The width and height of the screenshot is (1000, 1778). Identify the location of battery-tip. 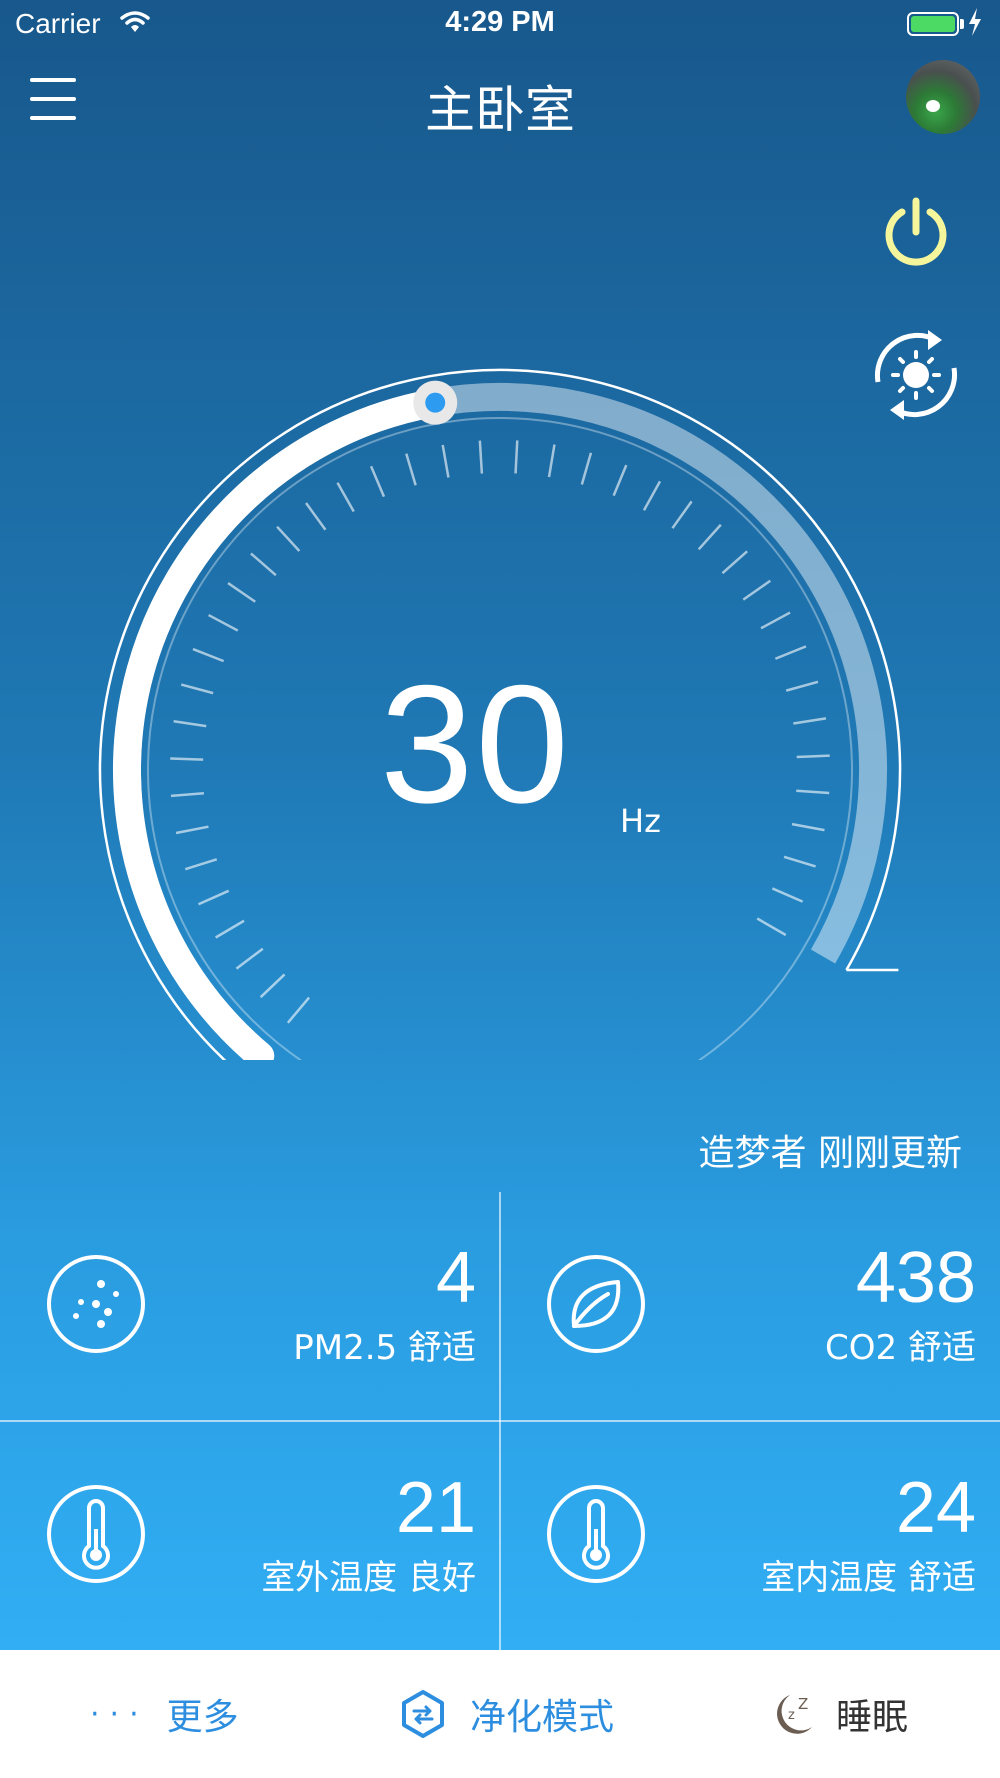
(962, 24).